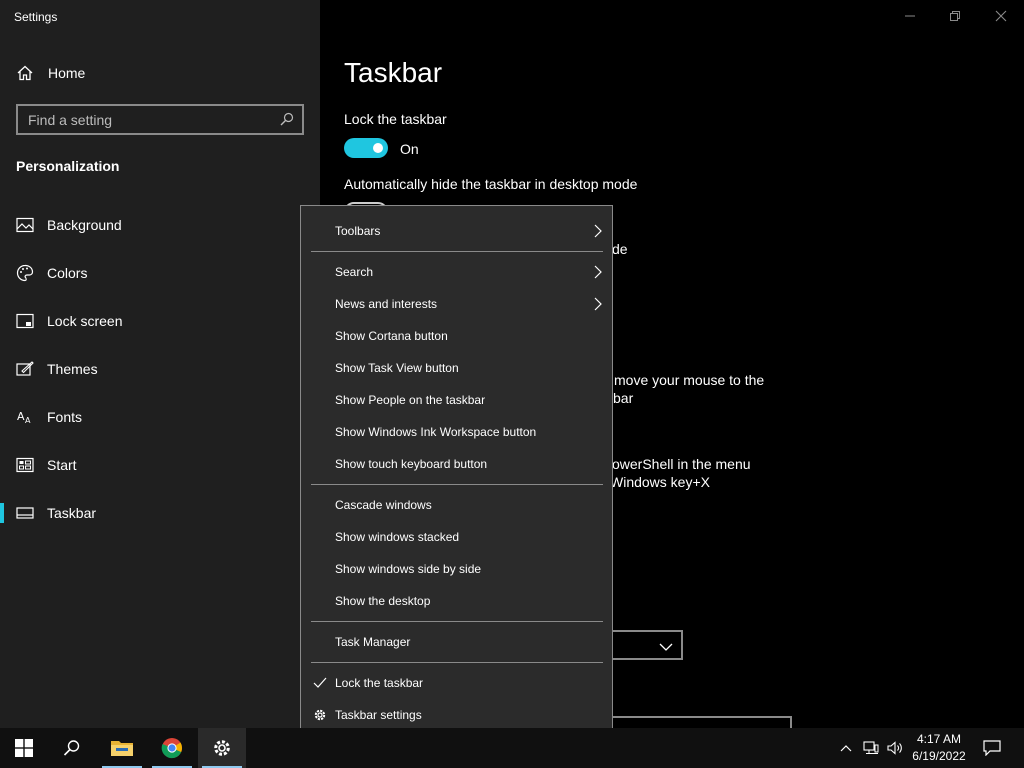 The height and width of the screenshot is (768, 1024). Describe the element at coordinates (456, 304) in the screenshot. I see `menu-item-news-and-interests: News and interests` at that location.